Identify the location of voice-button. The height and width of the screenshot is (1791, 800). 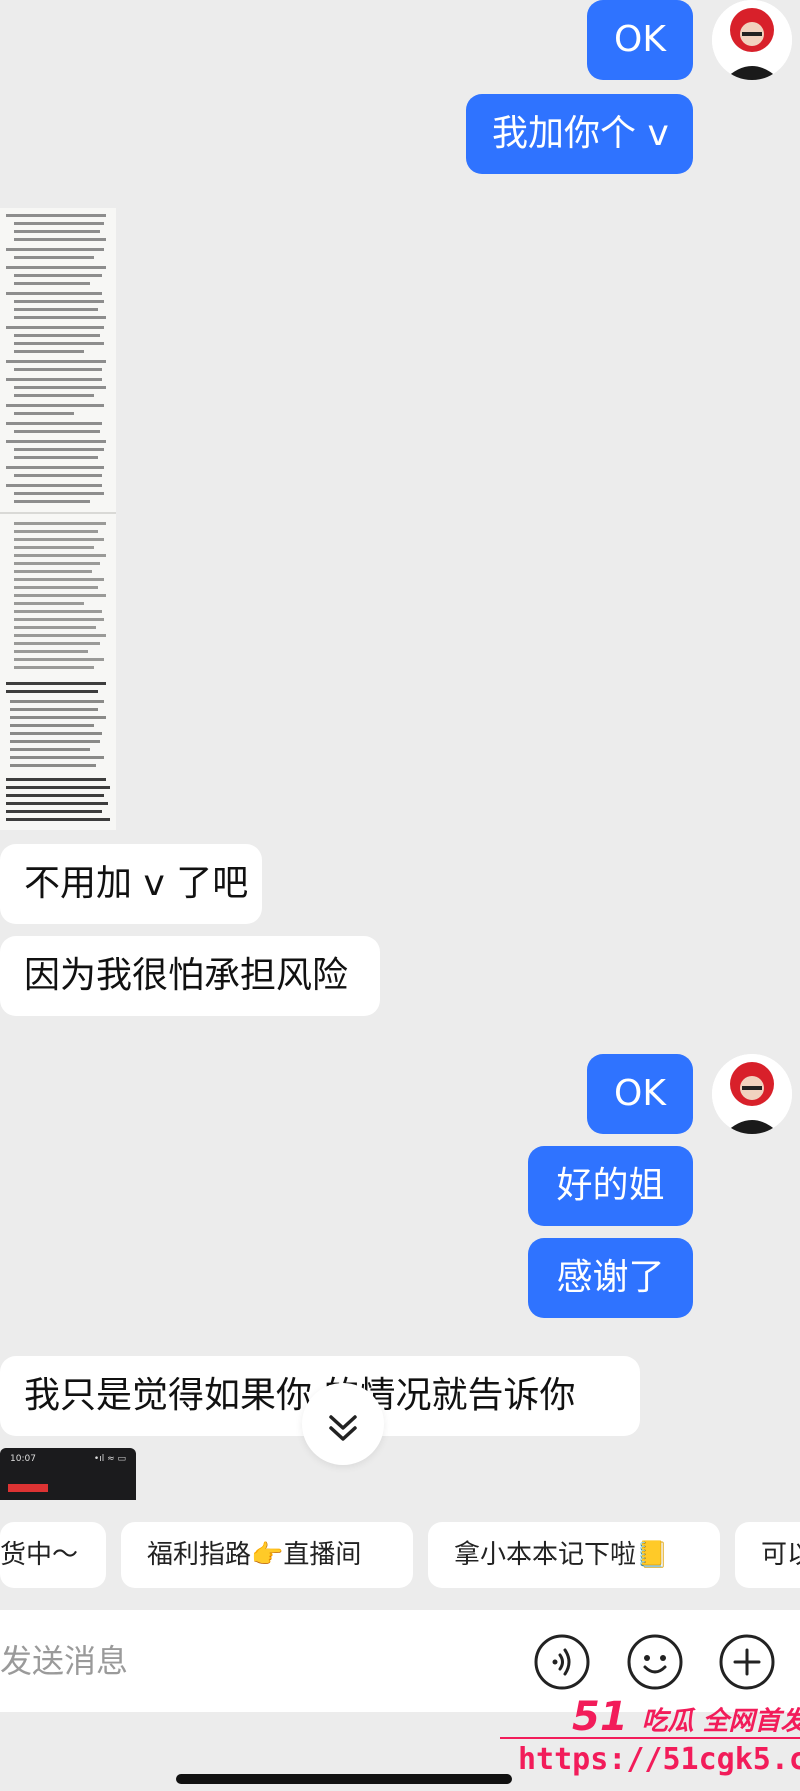
(562, 1662).